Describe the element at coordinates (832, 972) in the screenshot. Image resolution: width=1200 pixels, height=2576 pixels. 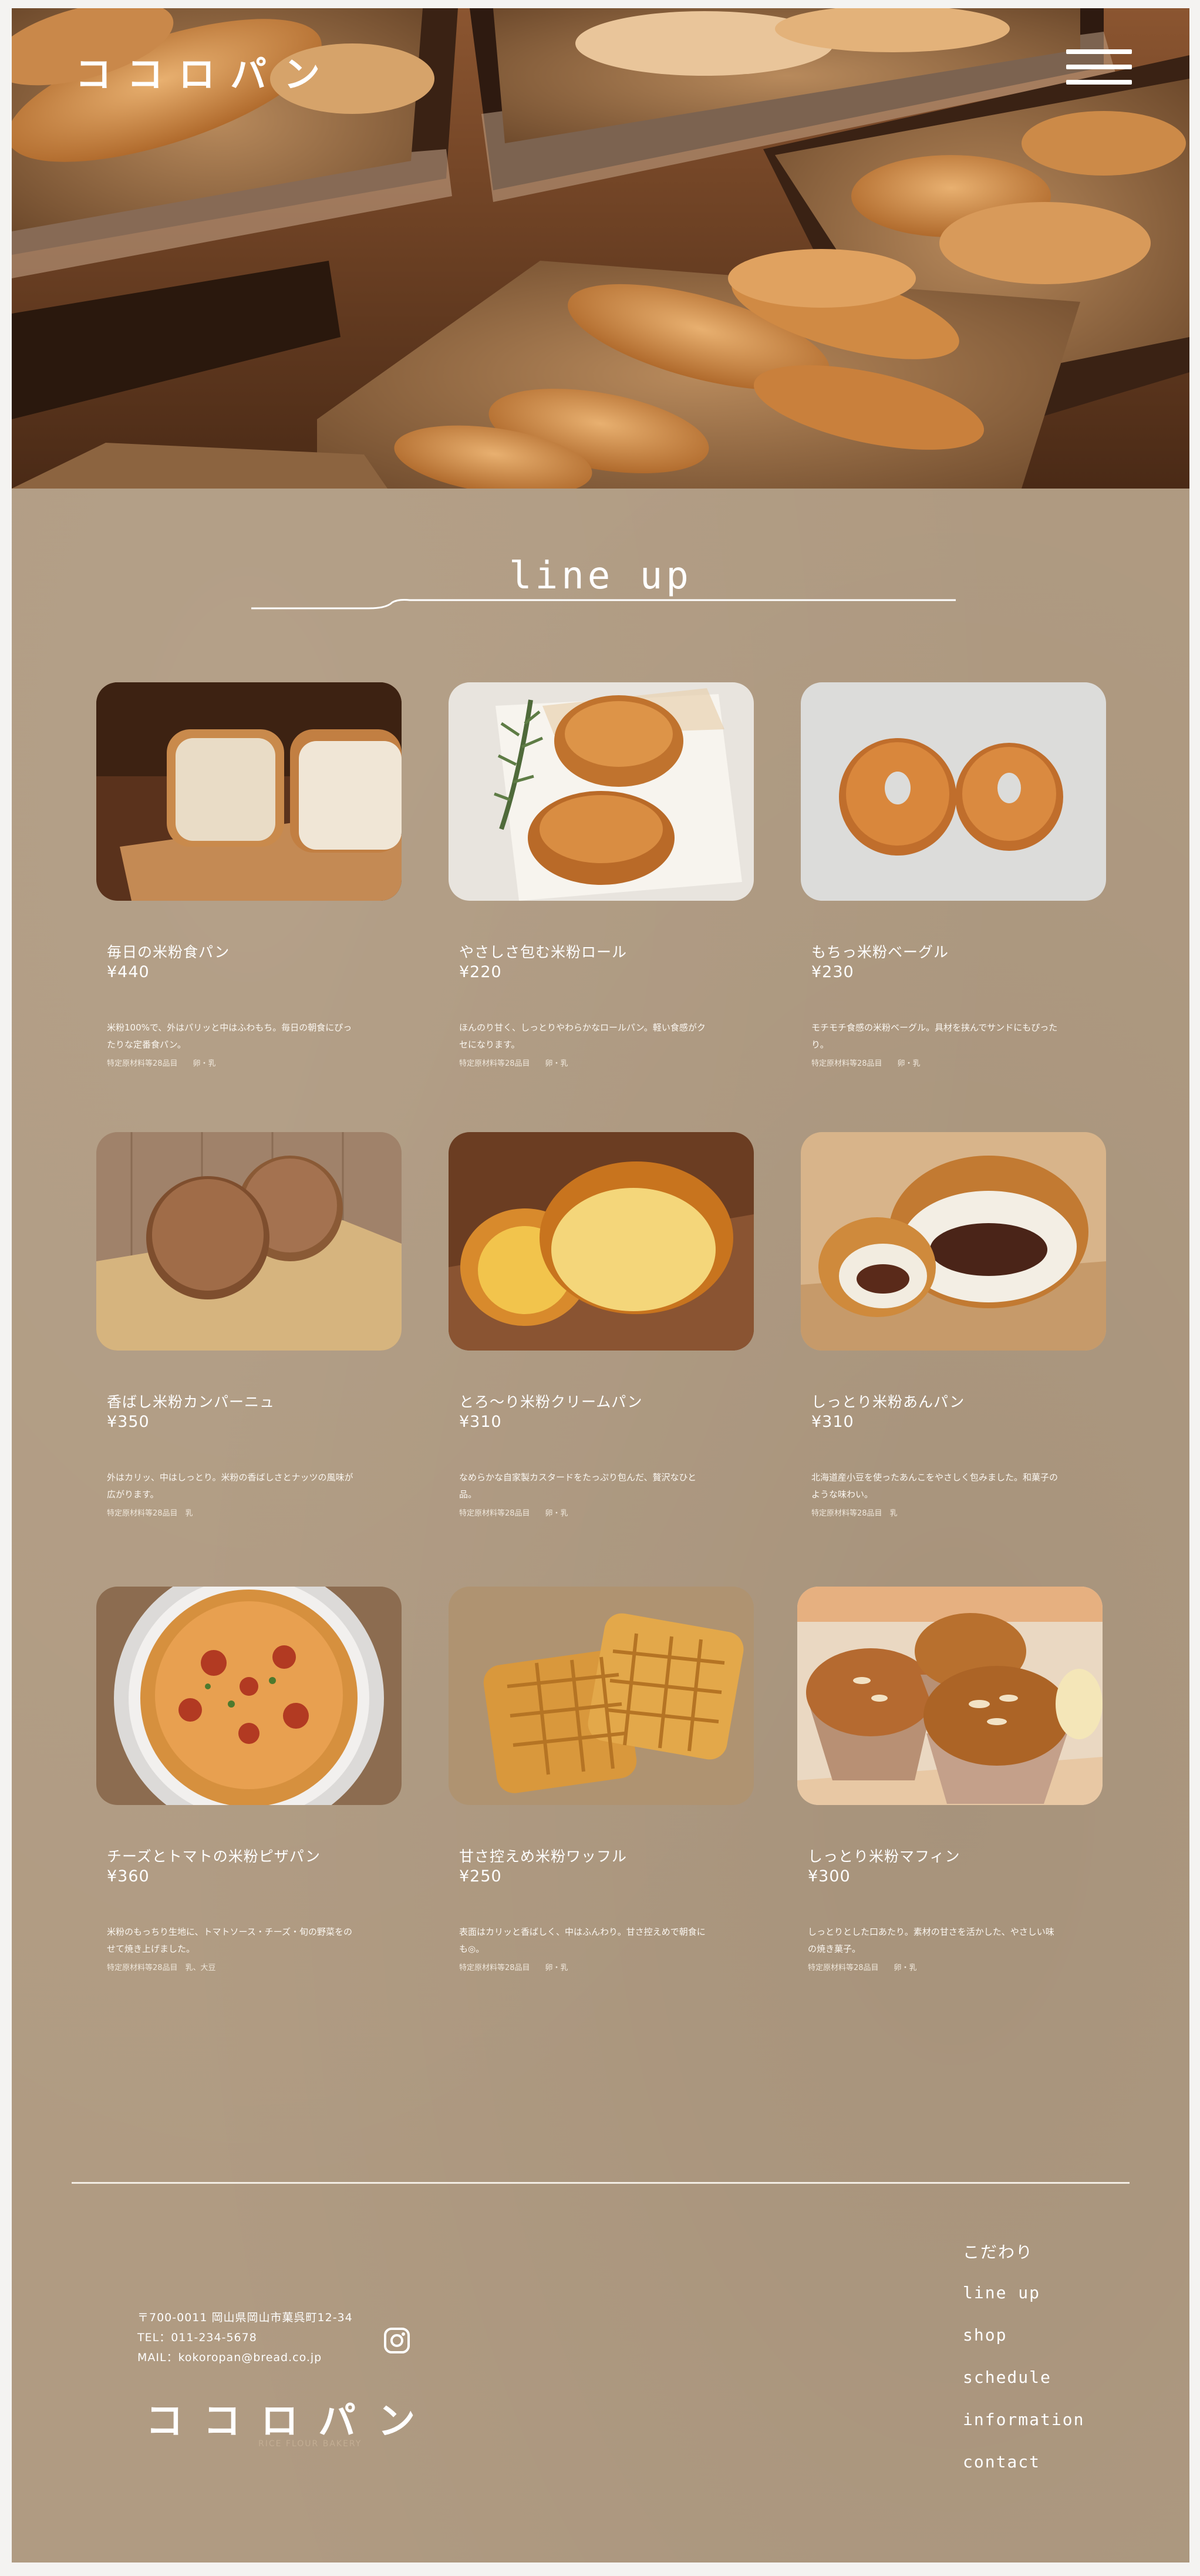
I see `product-price: ¥230` at that location.